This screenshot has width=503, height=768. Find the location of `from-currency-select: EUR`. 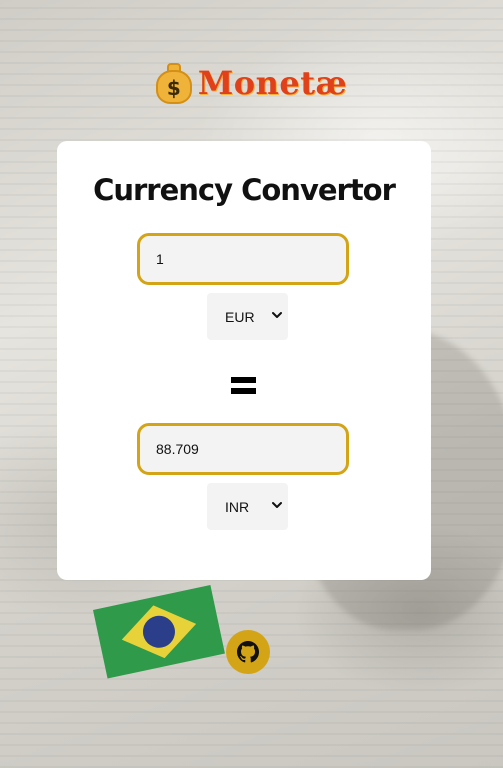

from-currency-select: EUR is located at coordinates (247, 316).